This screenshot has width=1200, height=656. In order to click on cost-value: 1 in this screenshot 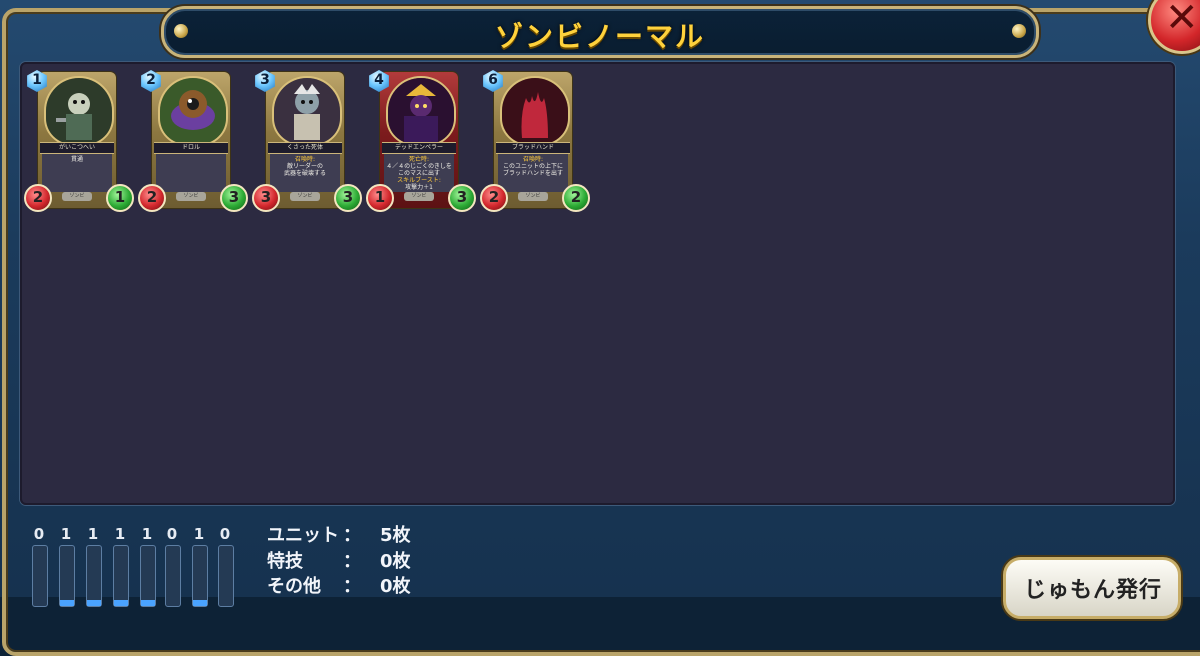, I will do `click(37, 80)`.